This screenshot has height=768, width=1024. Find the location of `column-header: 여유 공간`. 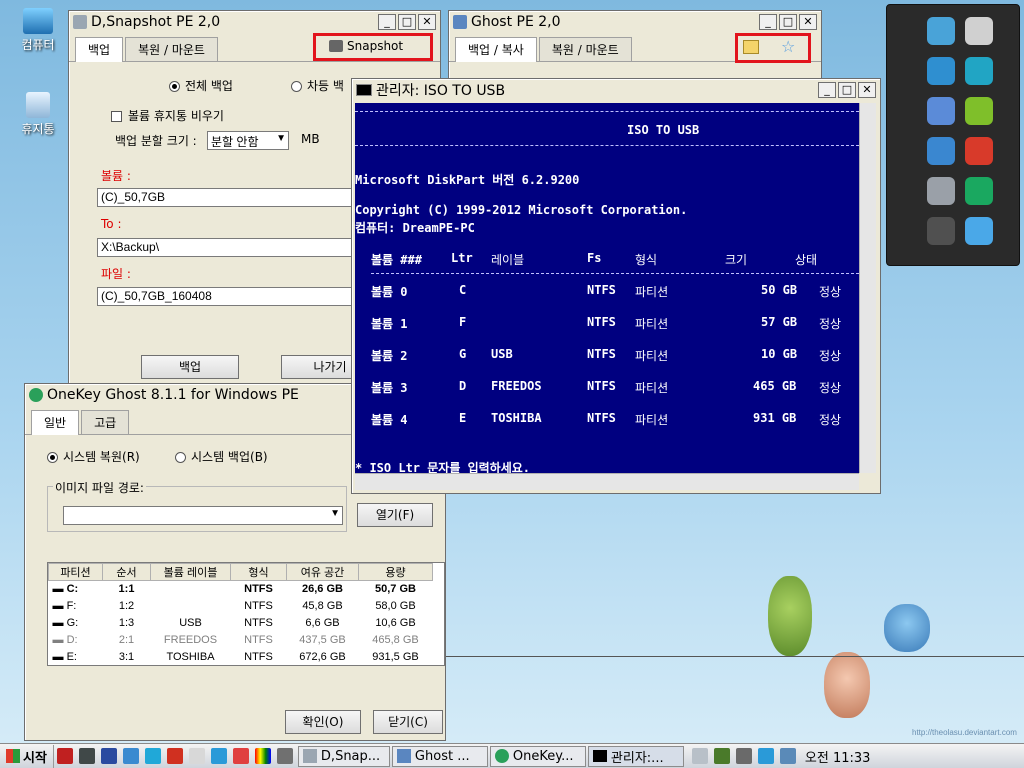

column-header: 여유 공간 is located at coordinates (322, 572).